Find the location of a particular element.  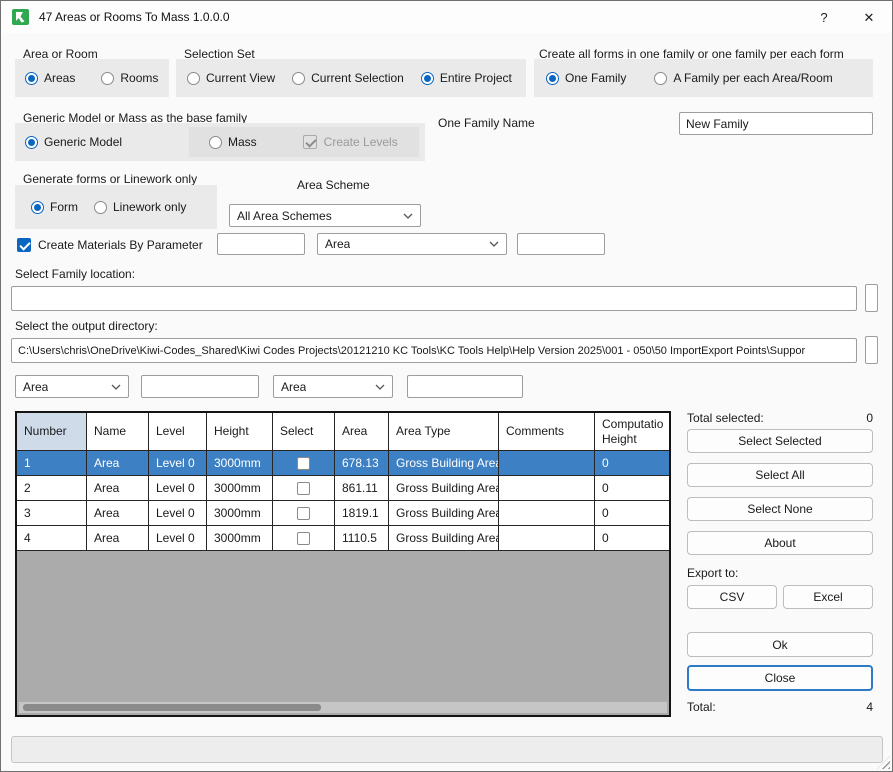

family-location-label: Select Family location: is located at coordinates (75, 274).